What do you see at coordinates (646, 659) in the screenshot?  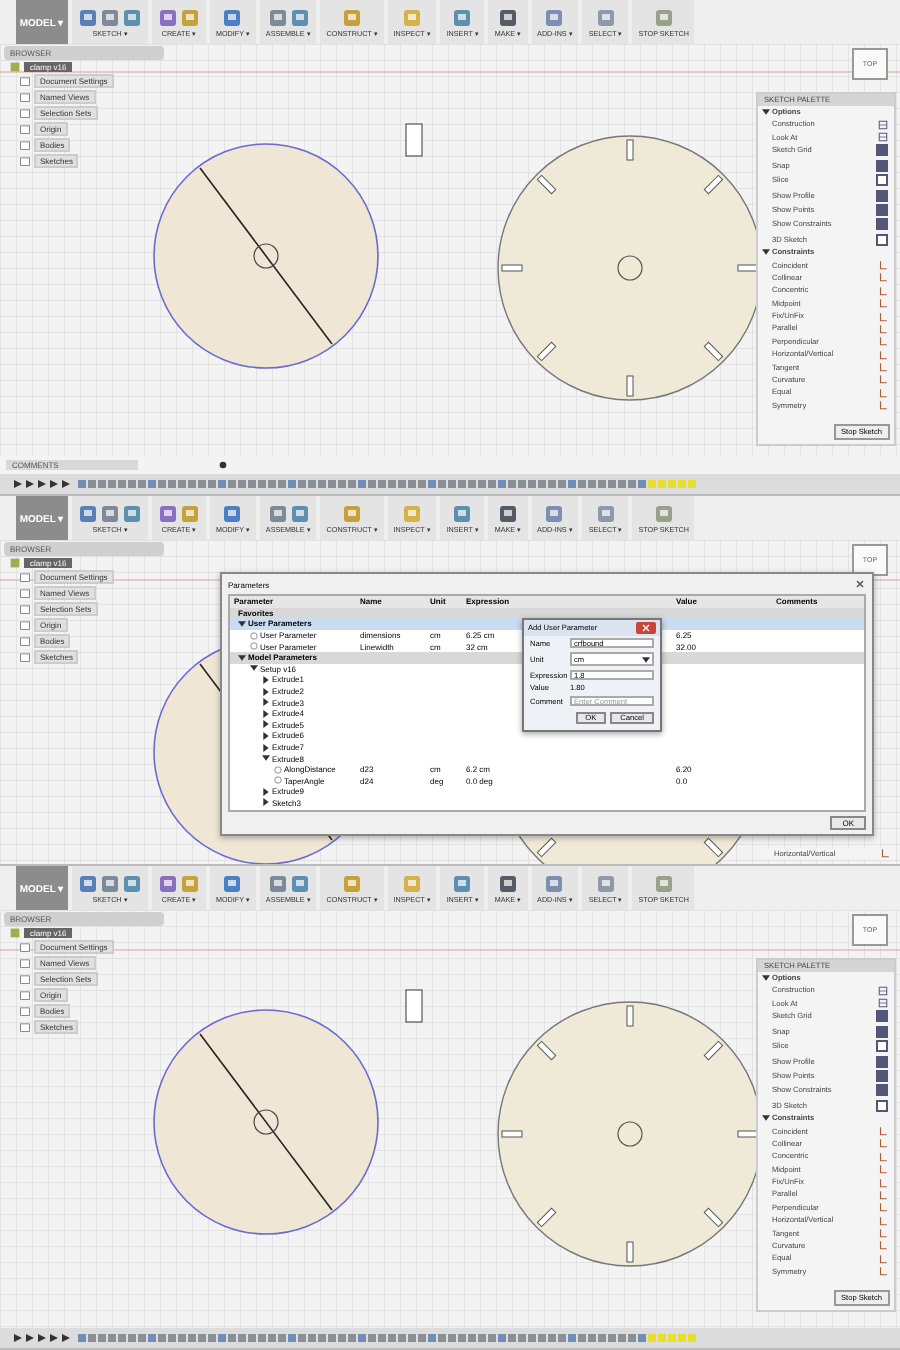 I see `caret-icon` at bounding box center [646, 659].